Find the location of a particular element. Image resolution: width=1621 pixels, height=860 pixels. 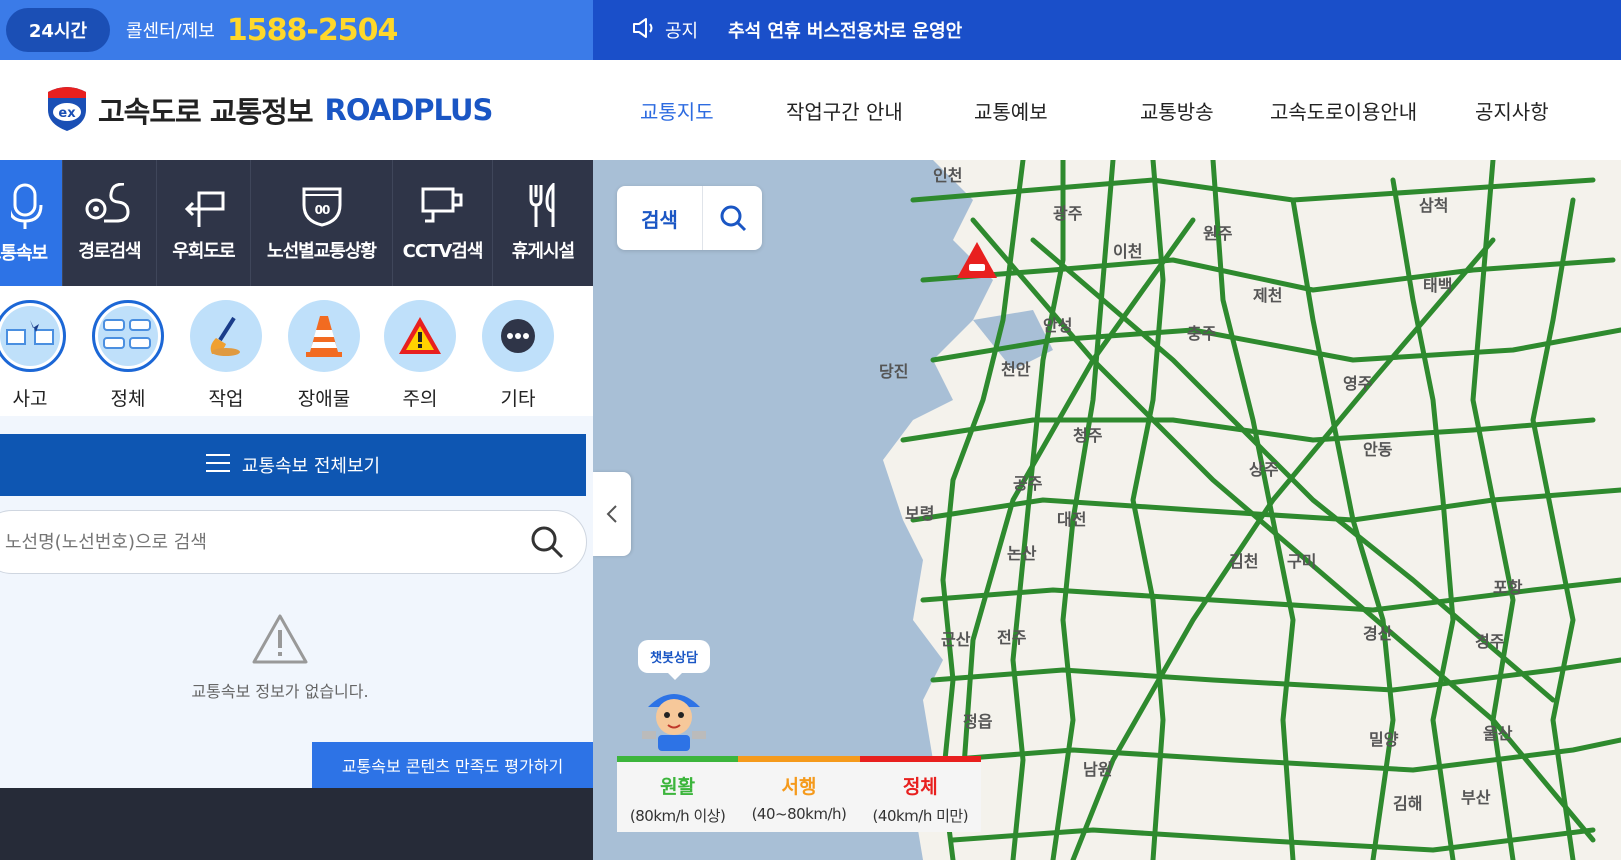

callcenter-label: 콜센터/제보 is located at coordinates (170, 31).